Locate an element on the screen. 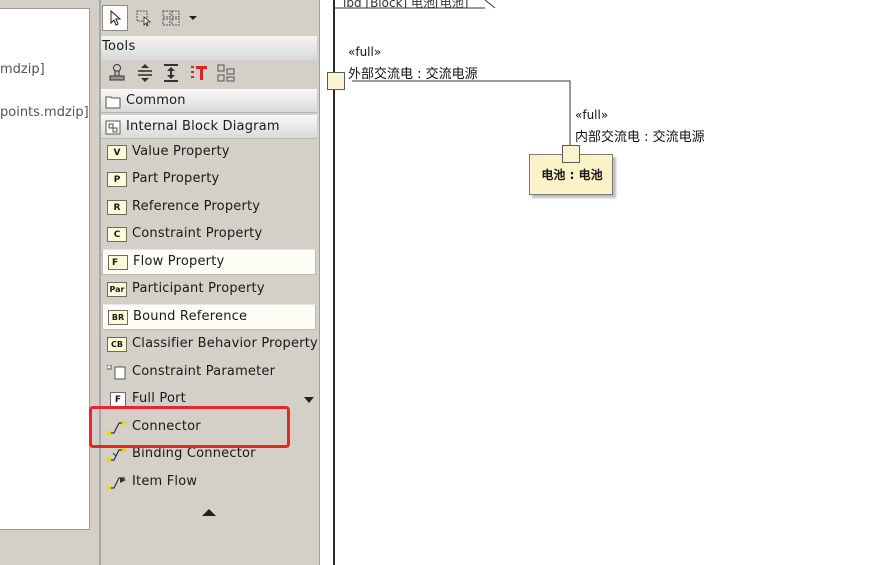  grid-view-button is located at coordinates (171, 18).